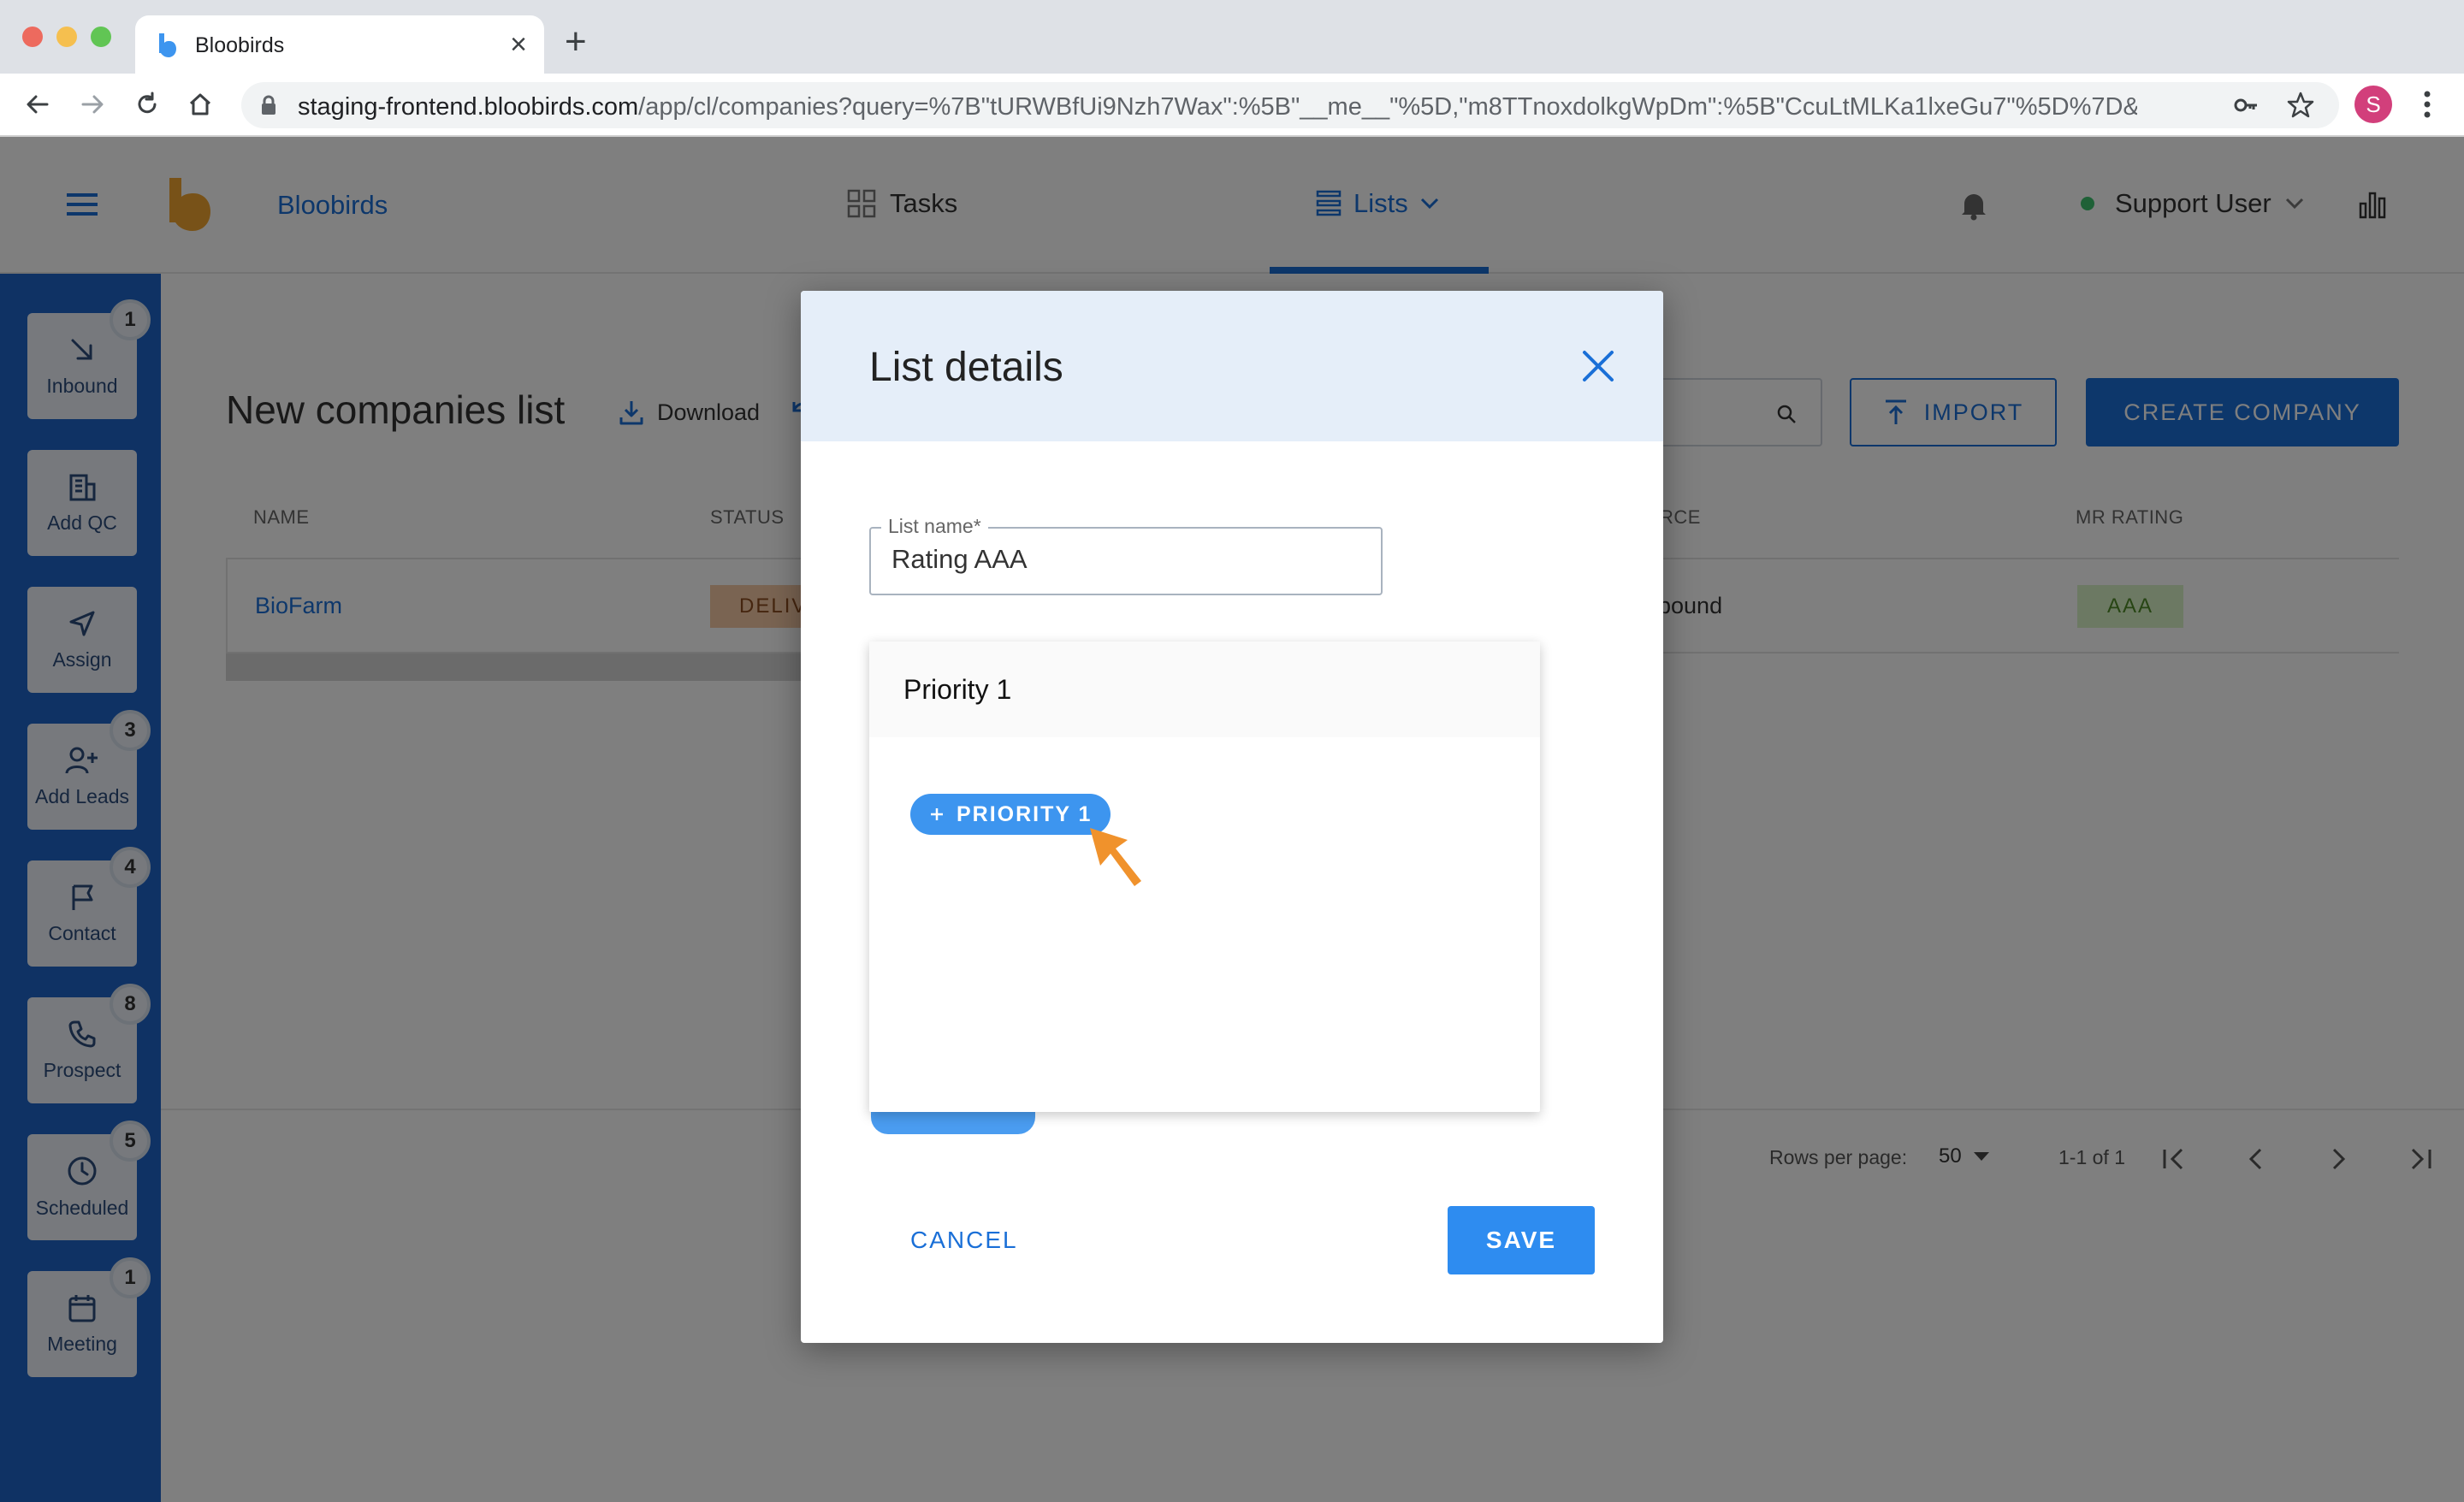 The width and height of the screenshot is (2464, 1502). What do you see at coordinates (66, 37) in the screenshot?
I see `window-minimize-dot` at bounding box center [66, 37].